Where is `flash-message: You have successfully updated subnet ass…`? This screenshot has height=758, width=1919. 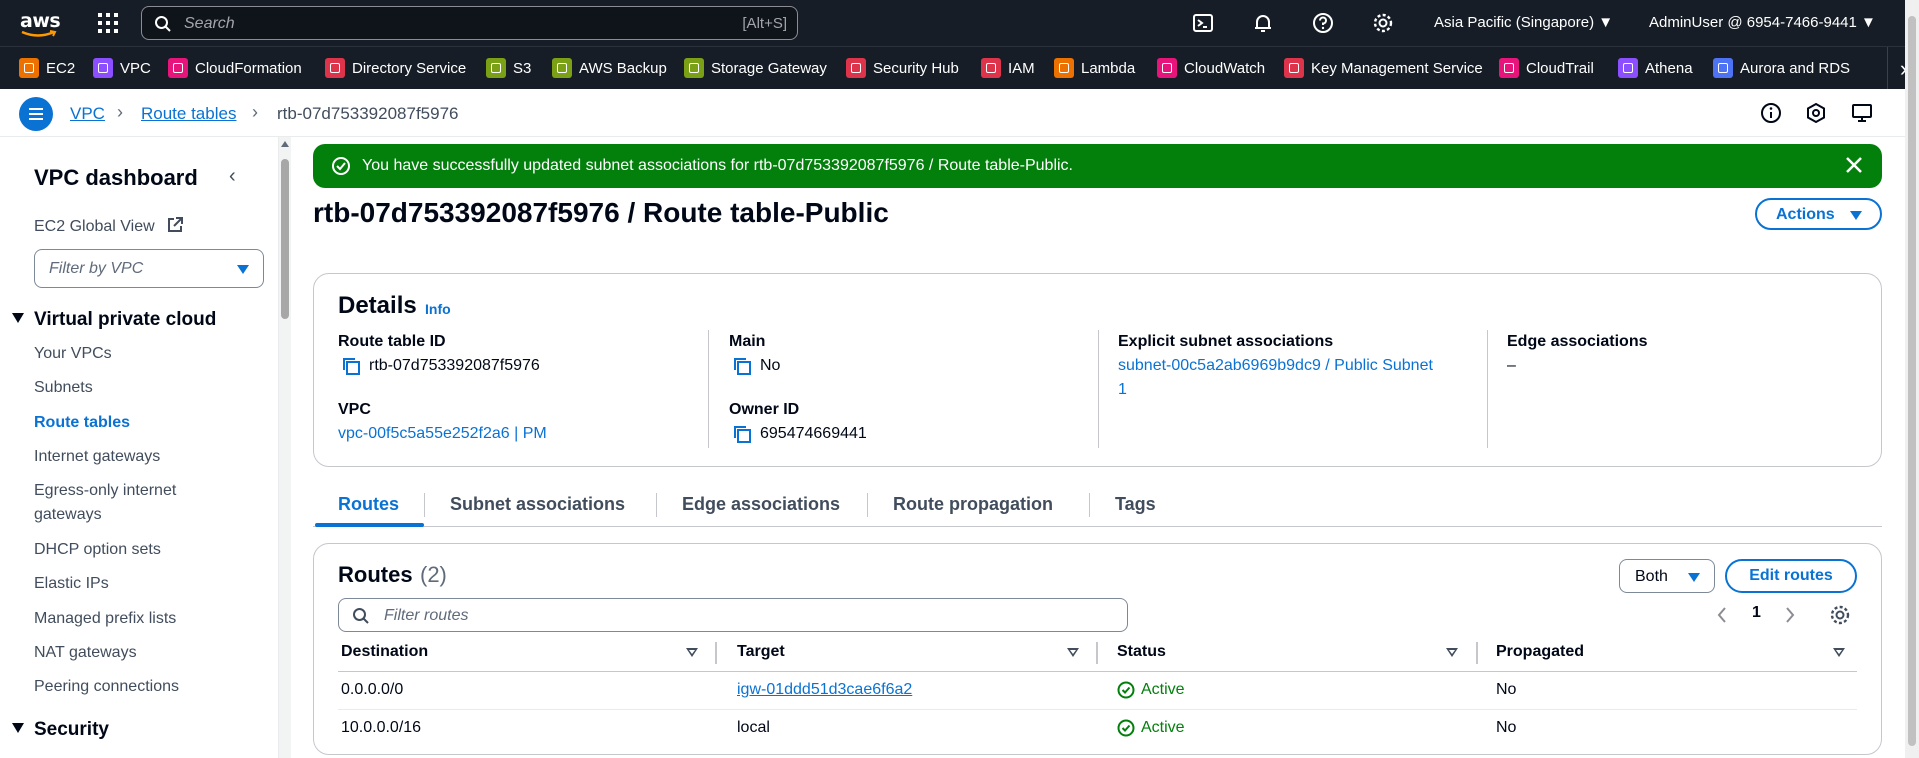
flash-message: You have successfully updated subnet ass… is located at coordinates (717, 165).